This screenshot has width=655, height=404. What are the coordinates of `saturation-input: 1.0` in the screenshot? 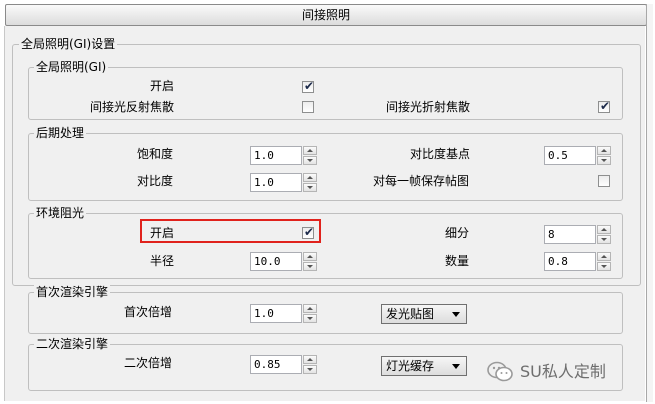 It's located at (276, 155).